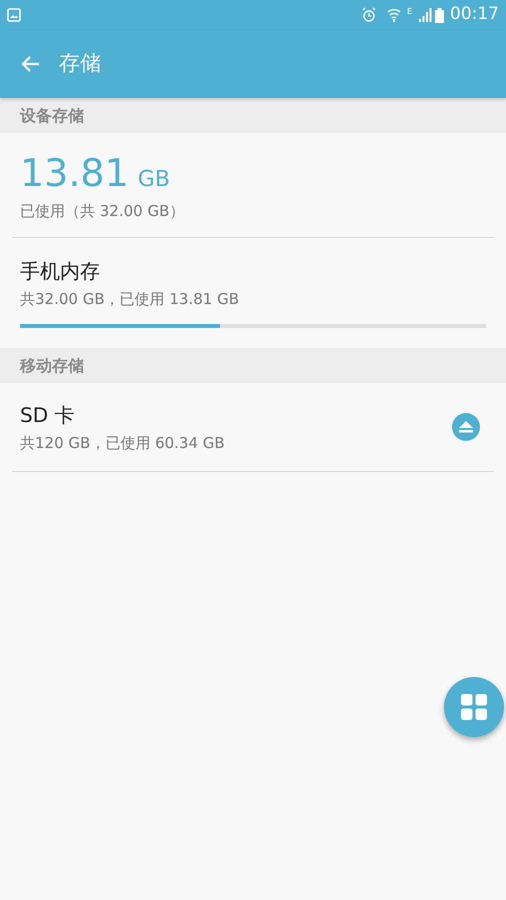  Describe the element at coordinates (253, 365) in the screenshot. I see `section-header: 移动存储` at that location.